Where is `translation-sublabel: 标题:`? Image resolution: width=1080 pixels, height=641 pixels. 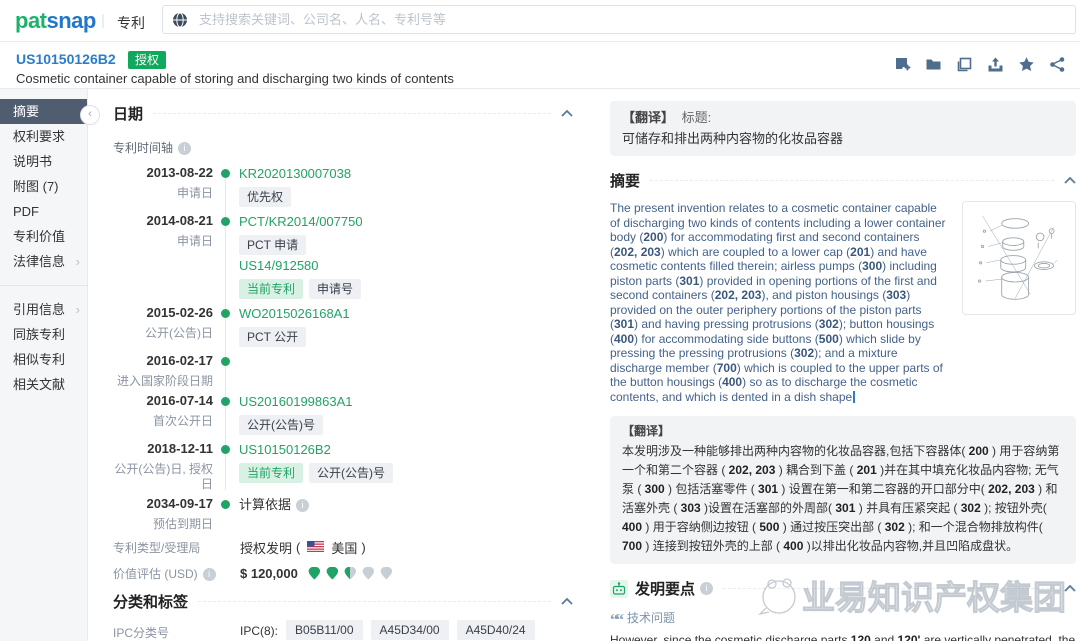 translation-sublabel: 标题: is located at coordinates (696, 117).